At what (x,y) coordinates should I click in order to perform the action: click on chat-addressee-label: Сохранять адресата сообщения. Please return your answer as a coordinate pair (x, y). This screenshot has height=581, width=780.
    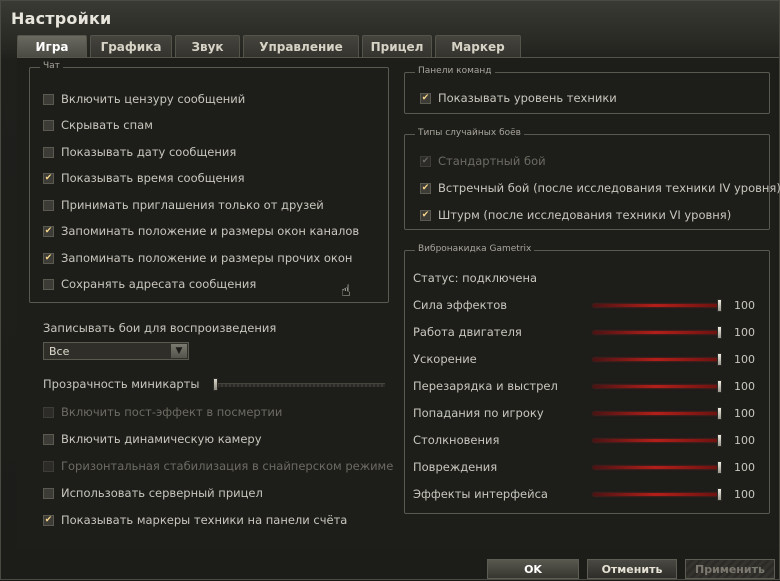
    Looking at the image, I should click on (159, 284).